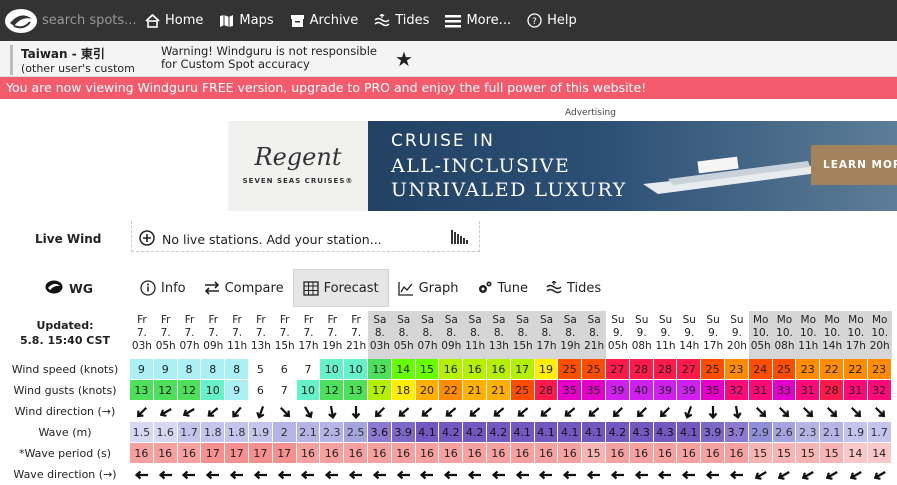 The image size is (897, 485). Describe the element at coordinates (737, 335) in the screenshot. I see `column-header: Su 9. 20h` at that location.